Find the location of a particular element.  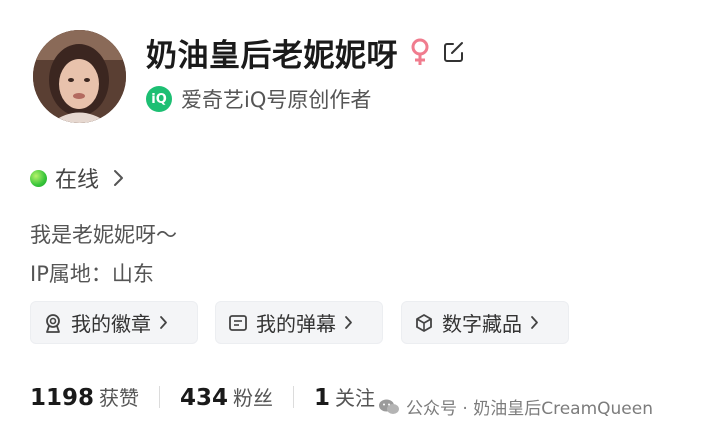

stat-label: 获赞 is located at coordinates (119, 398).